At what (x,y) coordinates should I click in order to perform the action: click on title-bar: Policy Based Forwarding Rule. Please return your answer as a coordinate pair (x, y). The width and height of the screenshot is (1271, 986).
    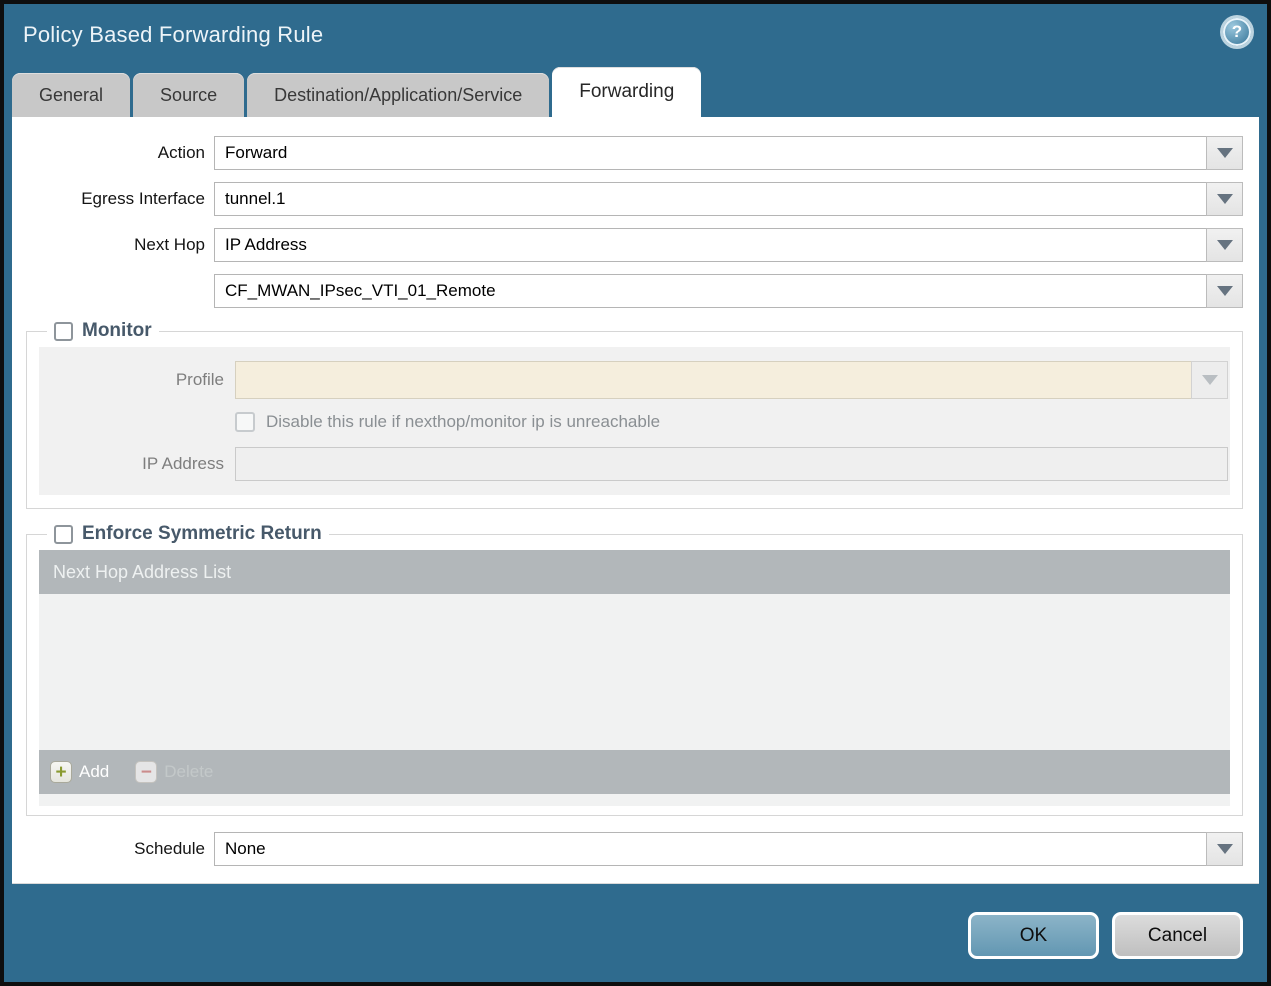
    Looking at the image, I should click on (635, 35).